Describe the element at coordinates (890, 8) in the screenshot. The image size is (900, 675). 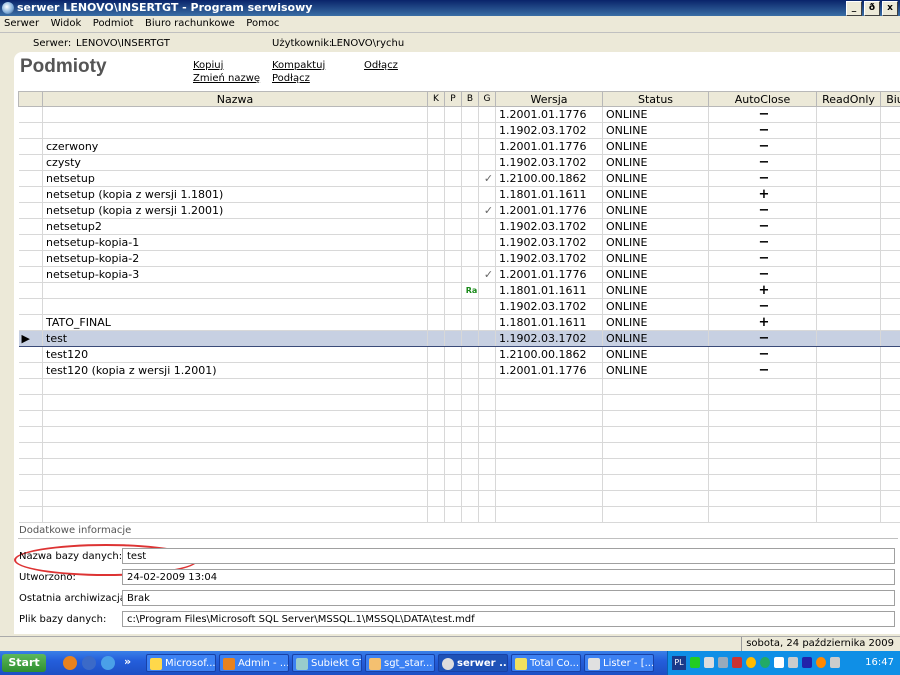
I see `close-button: x` at that location.